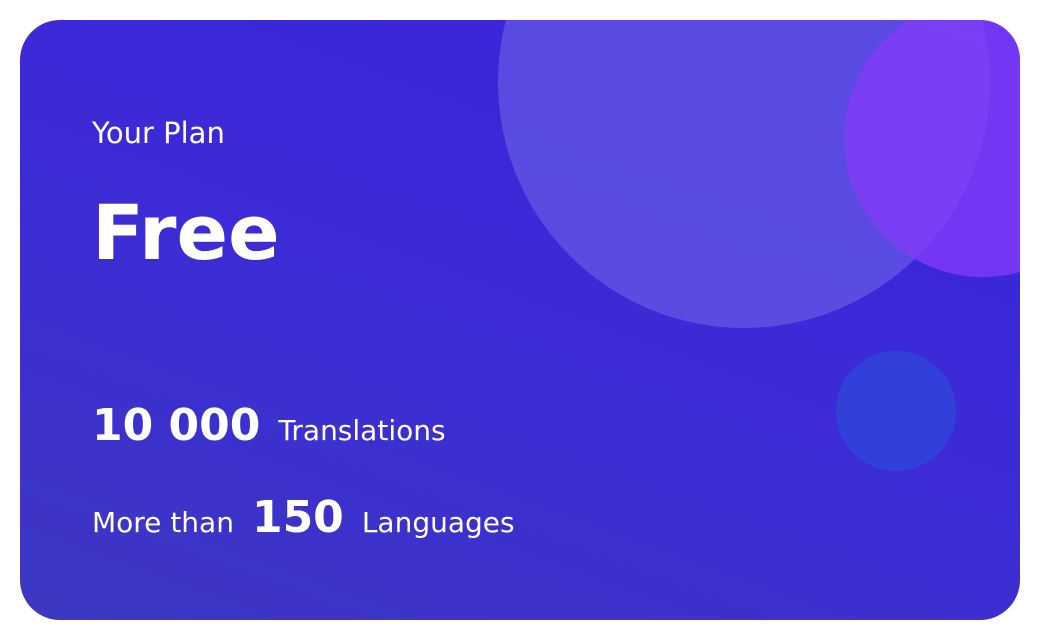  Describe the element at coordinates (158, 133) in the screenshot. I see `plan-label: Your Plan` at that location.